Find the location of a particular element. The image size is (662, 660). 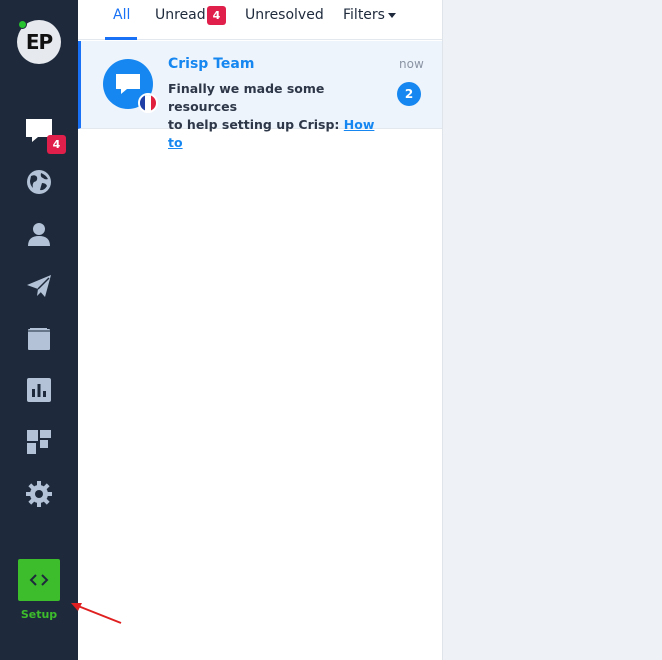

preview-line-1: Finally we made some resources is located at coordinates (246, 97).